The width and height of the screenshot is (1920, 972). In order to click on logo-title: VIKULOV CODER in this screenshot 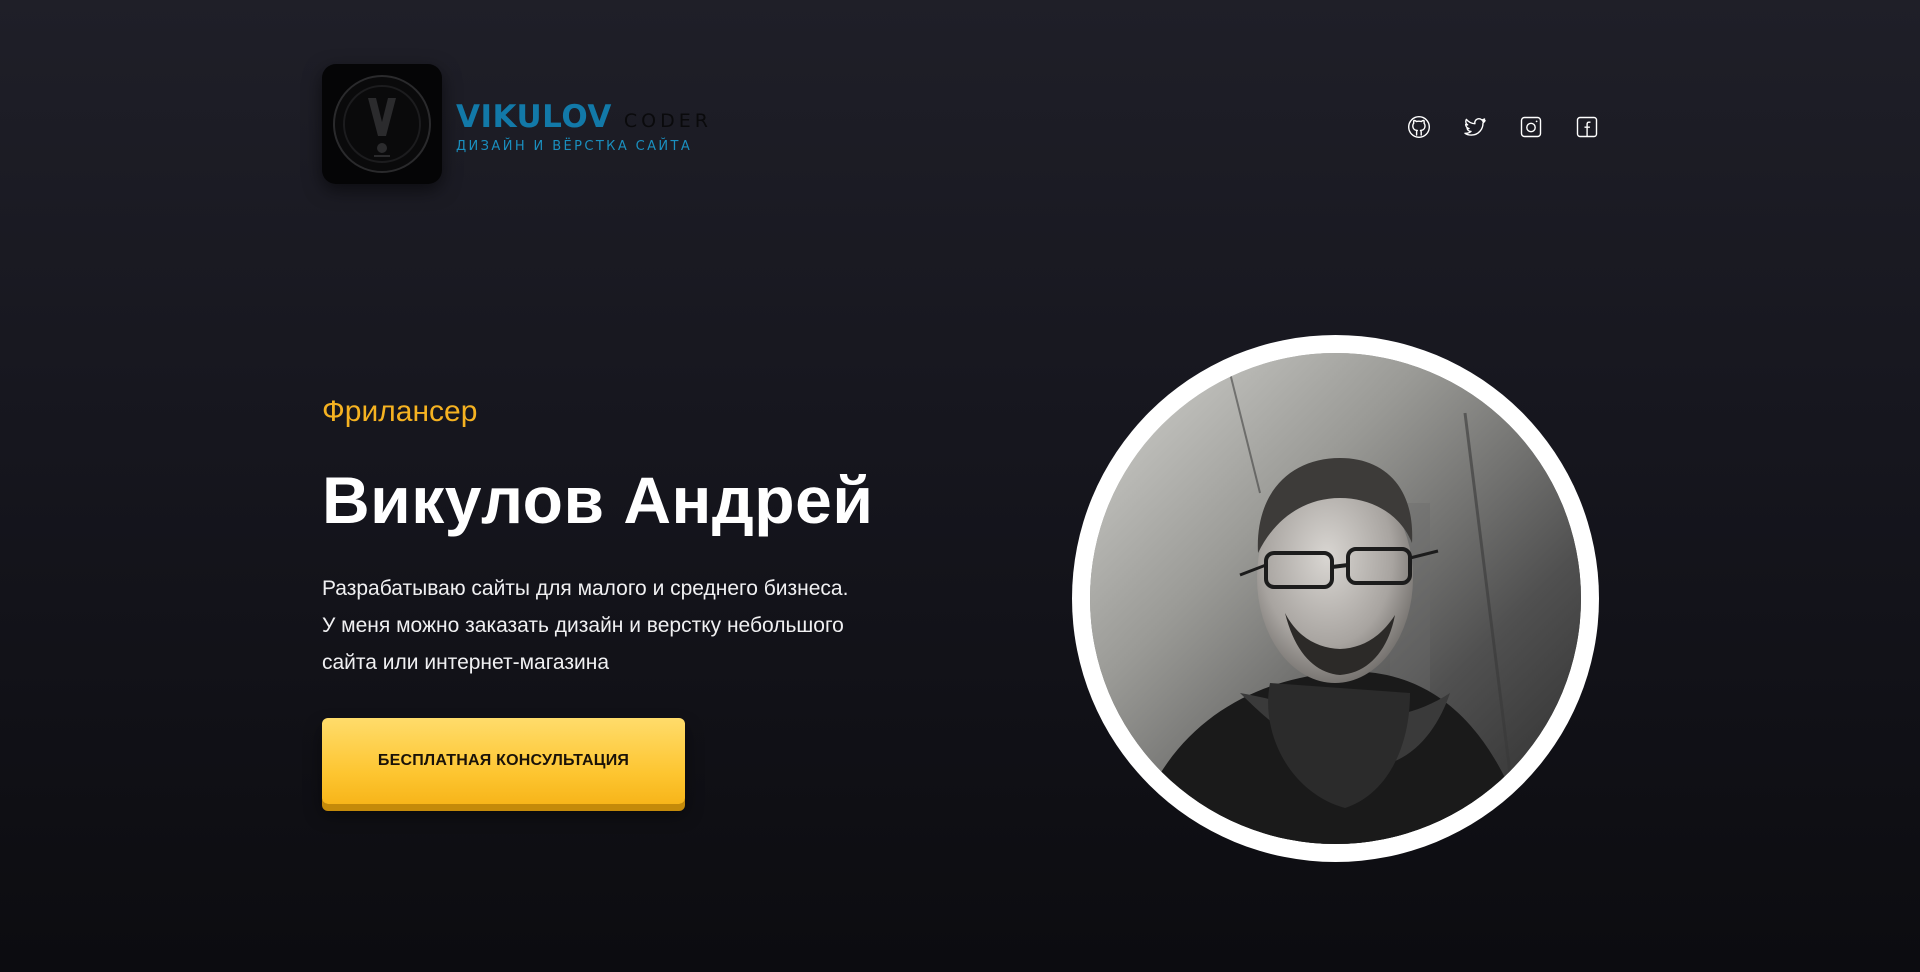, I will do `click(584, 117)`.